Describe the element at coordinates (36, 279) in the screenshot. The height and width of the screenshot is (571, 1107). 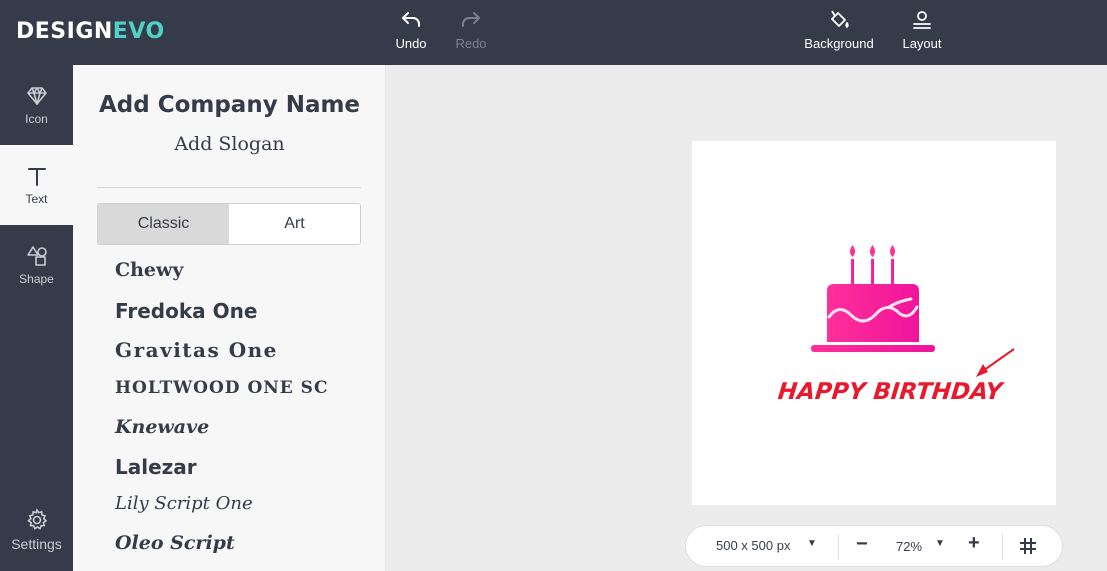
I see `rail-shape-label: Shape` at that location.